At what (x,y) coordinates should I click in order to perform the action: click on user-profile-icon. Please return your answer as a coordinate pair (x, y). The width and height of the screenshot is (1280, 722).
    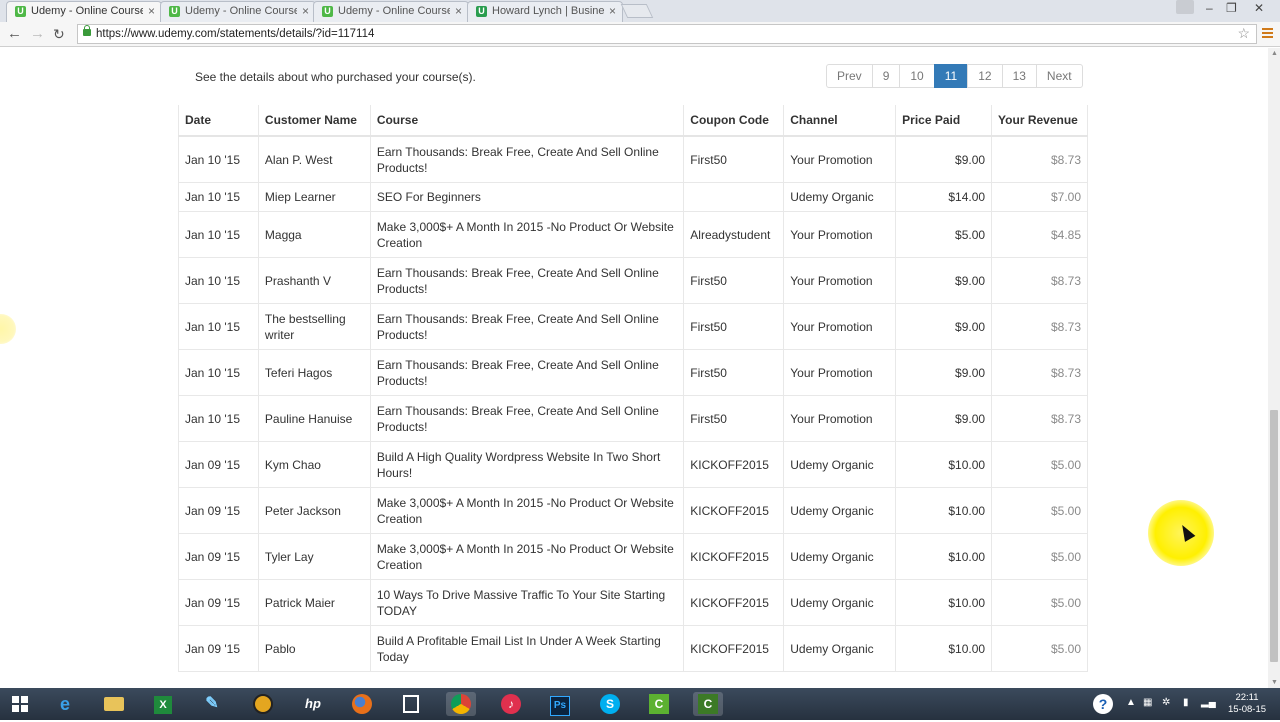
    Looking at the image, I should click on (1185, 7).